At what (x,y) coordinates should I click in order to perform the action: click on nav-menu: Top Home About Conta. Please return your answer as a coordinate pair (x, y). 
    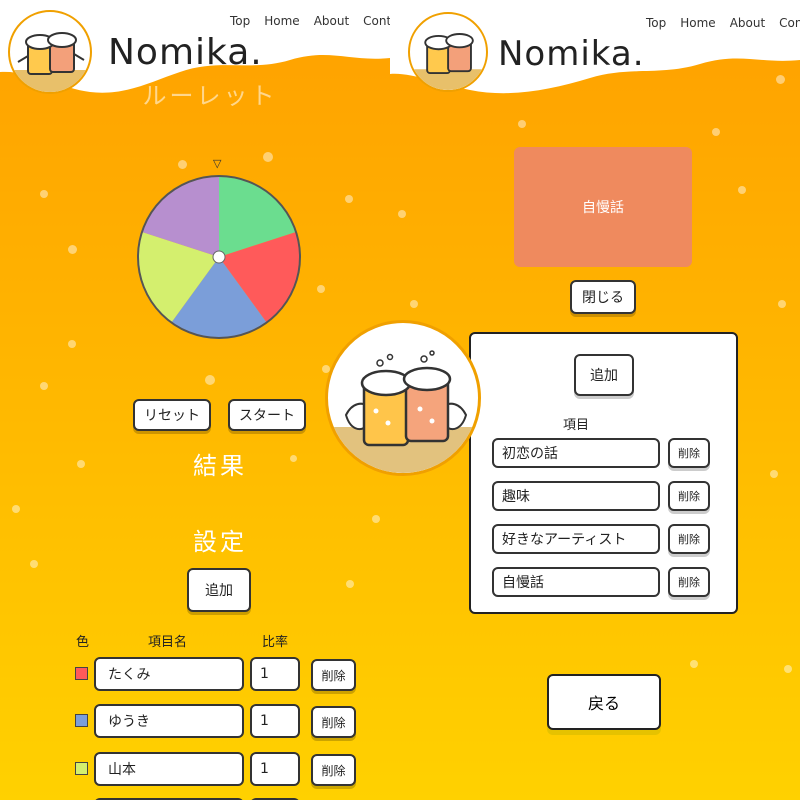
    Looking at the image, I should click on (310, 21).